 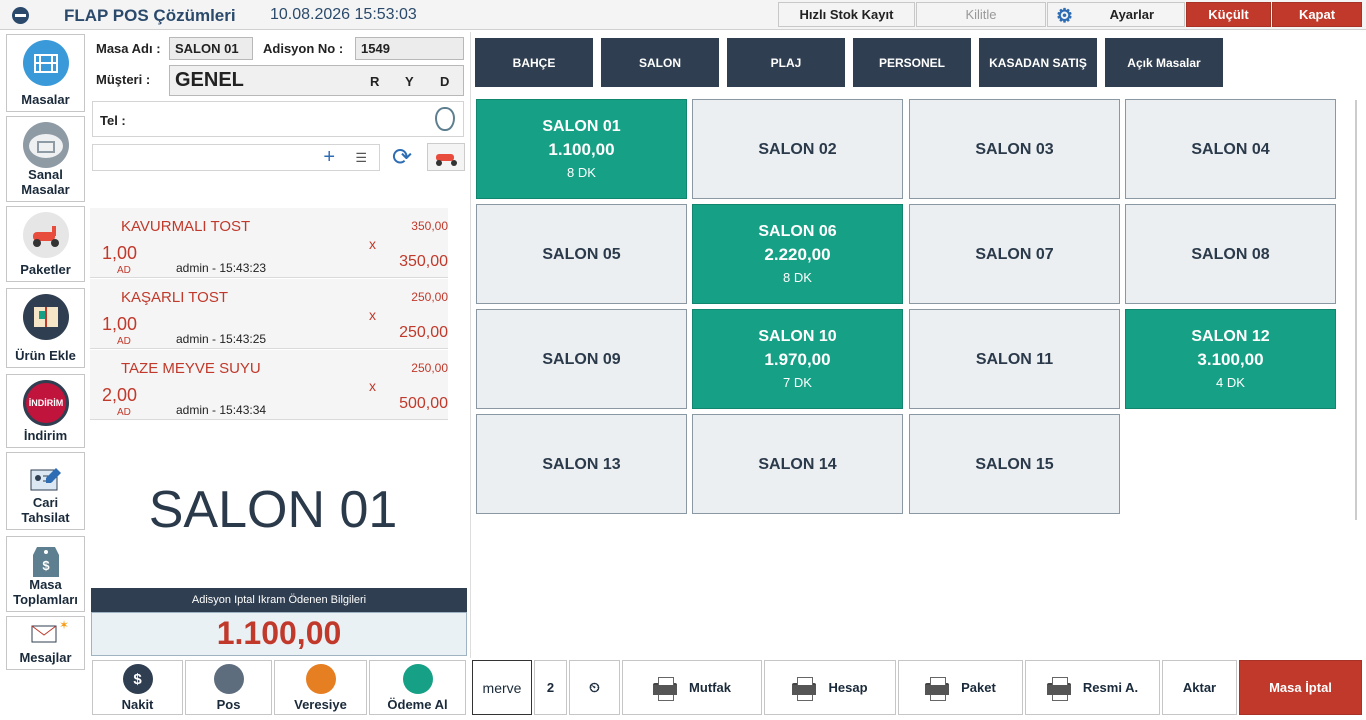 I want to click on table-tile-amount: 3.100,00, so click(x=1230, y=359).